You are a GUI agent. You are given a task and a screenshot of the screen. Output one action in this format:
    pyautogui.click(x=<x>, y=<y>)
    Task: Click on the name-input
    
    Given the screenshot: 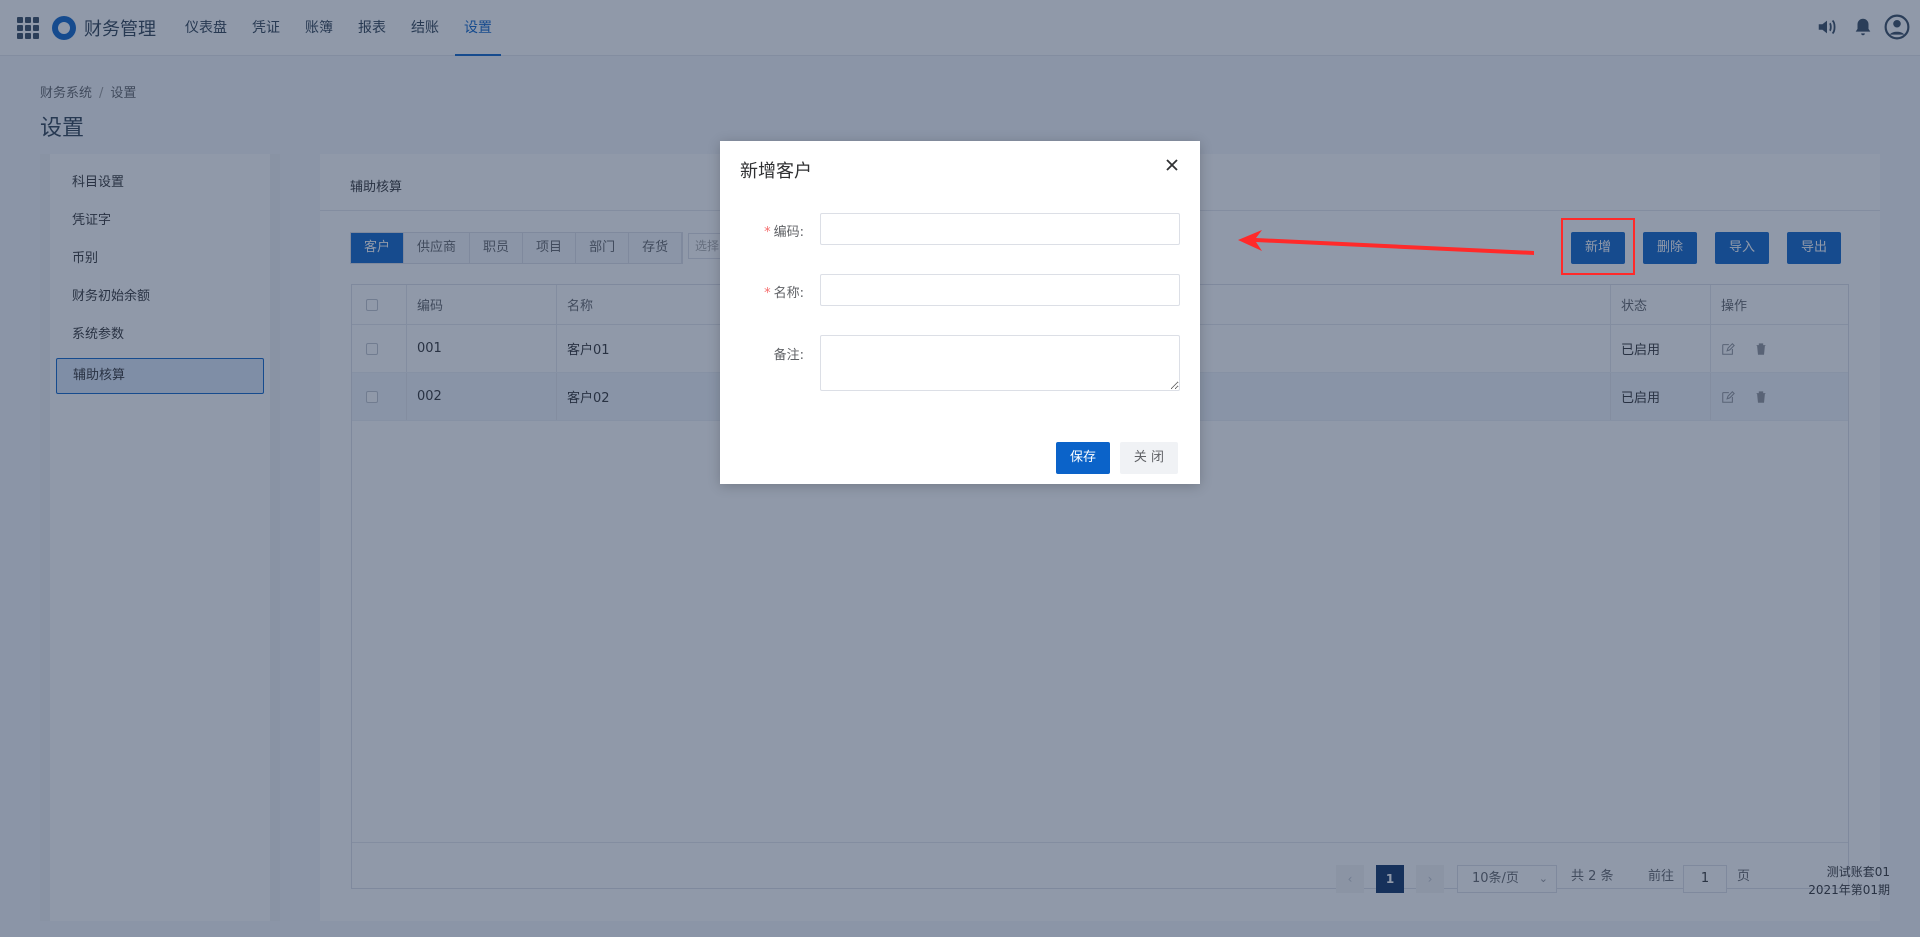 What is the action you would take?
    pyautogui.click(x=1000, y=290)
    